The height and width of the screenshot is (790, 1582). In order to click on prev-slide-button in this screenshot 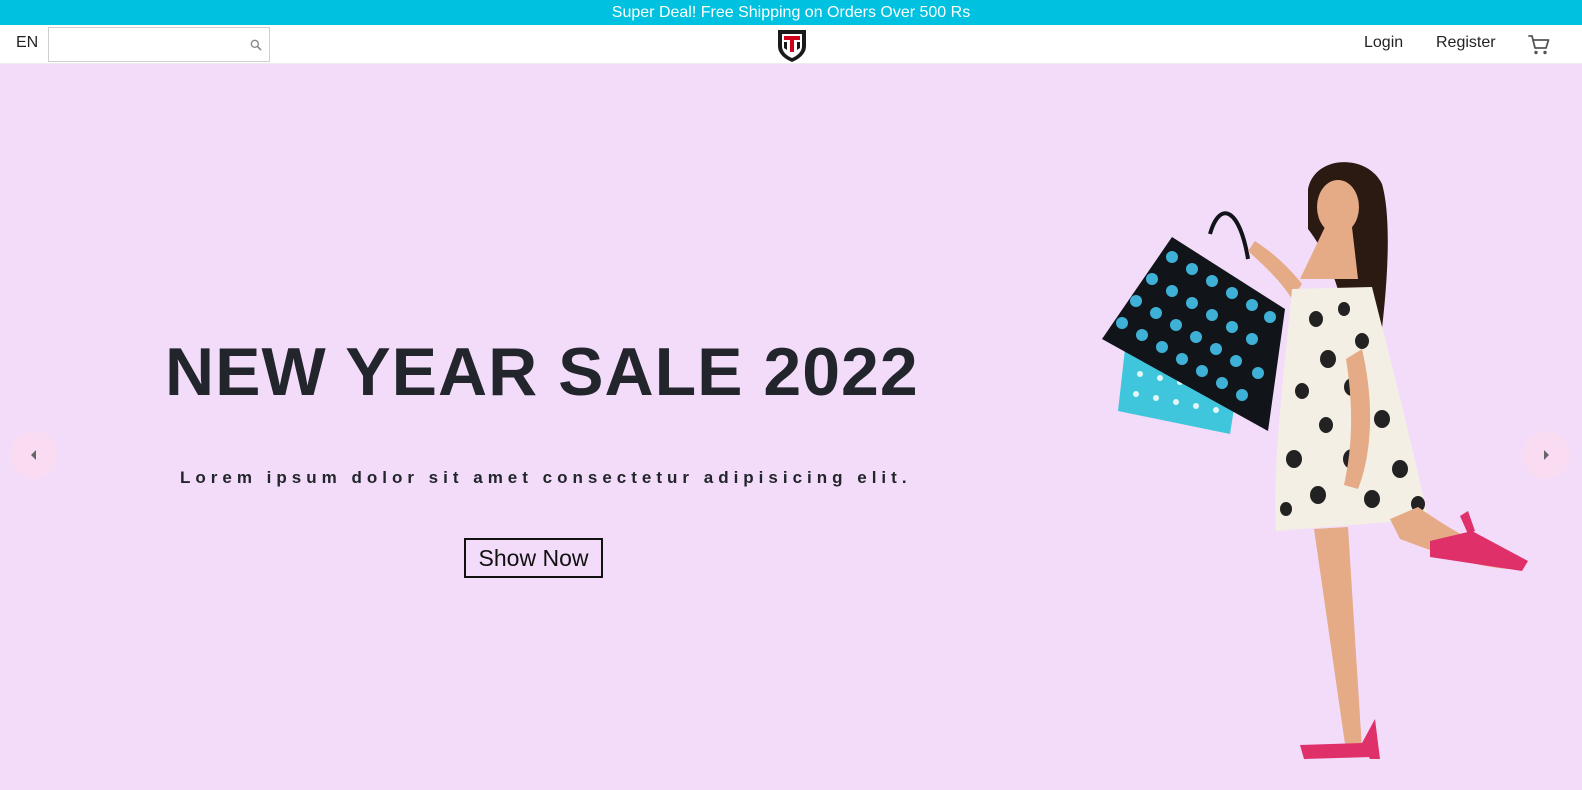, I will do `click(34, 455)`.